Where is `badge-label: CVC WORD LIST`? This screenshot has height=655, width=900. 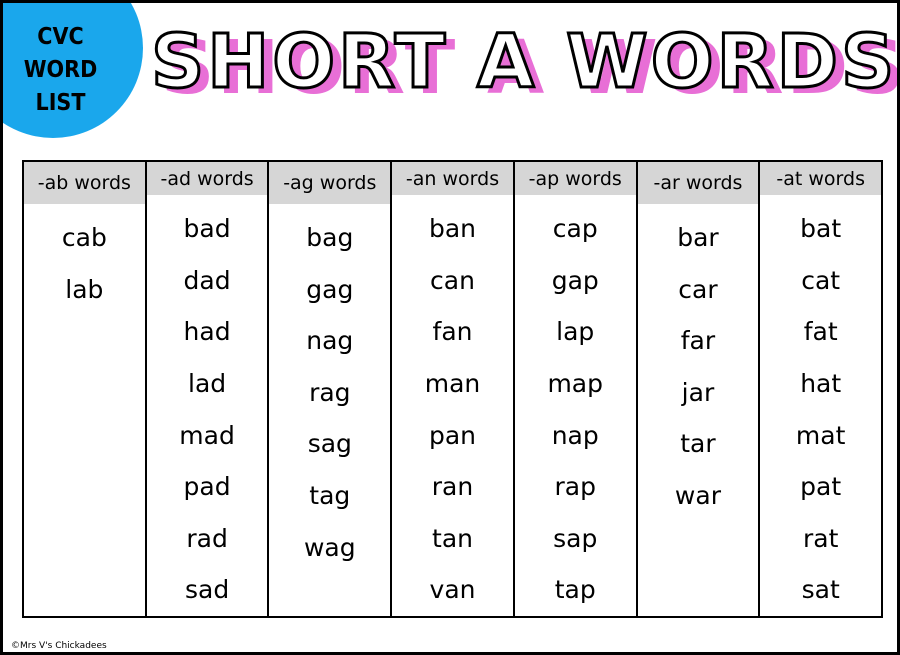 badge-label: CVC WORD LIST is located at coordinates (60, 70).